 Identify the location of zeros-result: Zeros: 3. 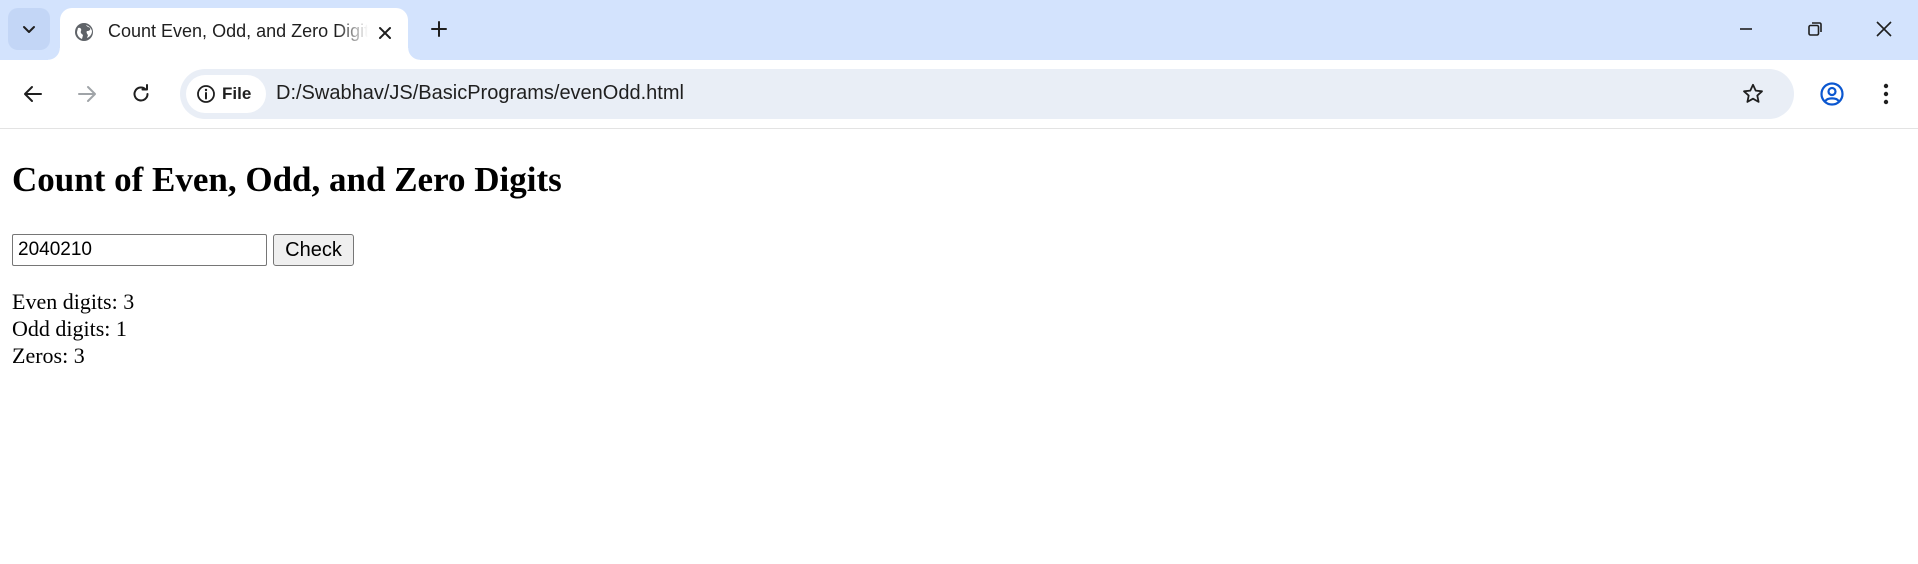
(48, 355).